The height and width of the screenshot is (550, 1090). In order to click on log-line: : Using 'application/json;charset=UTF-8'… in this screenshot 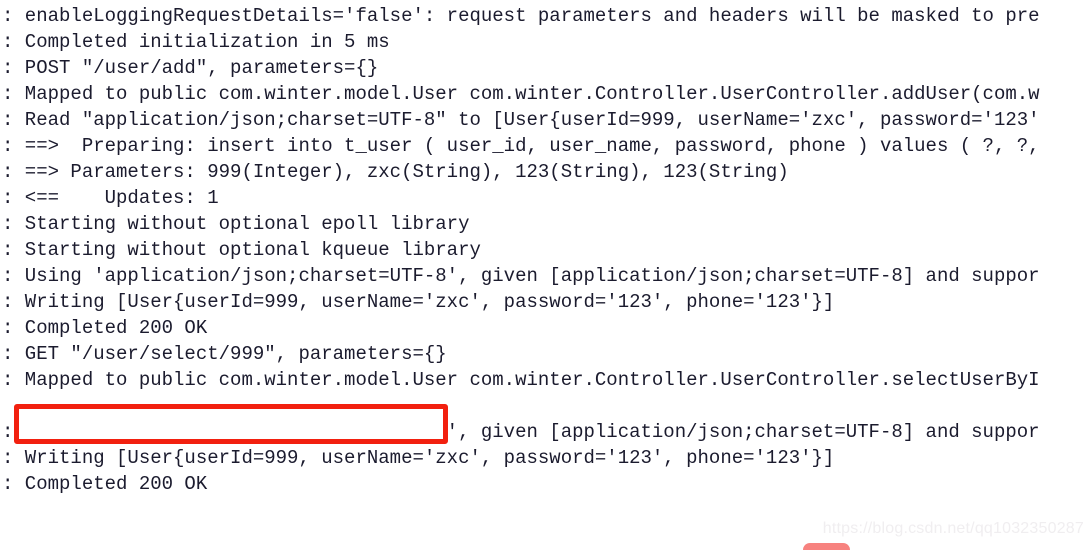, I will do `click(521, 276)`.